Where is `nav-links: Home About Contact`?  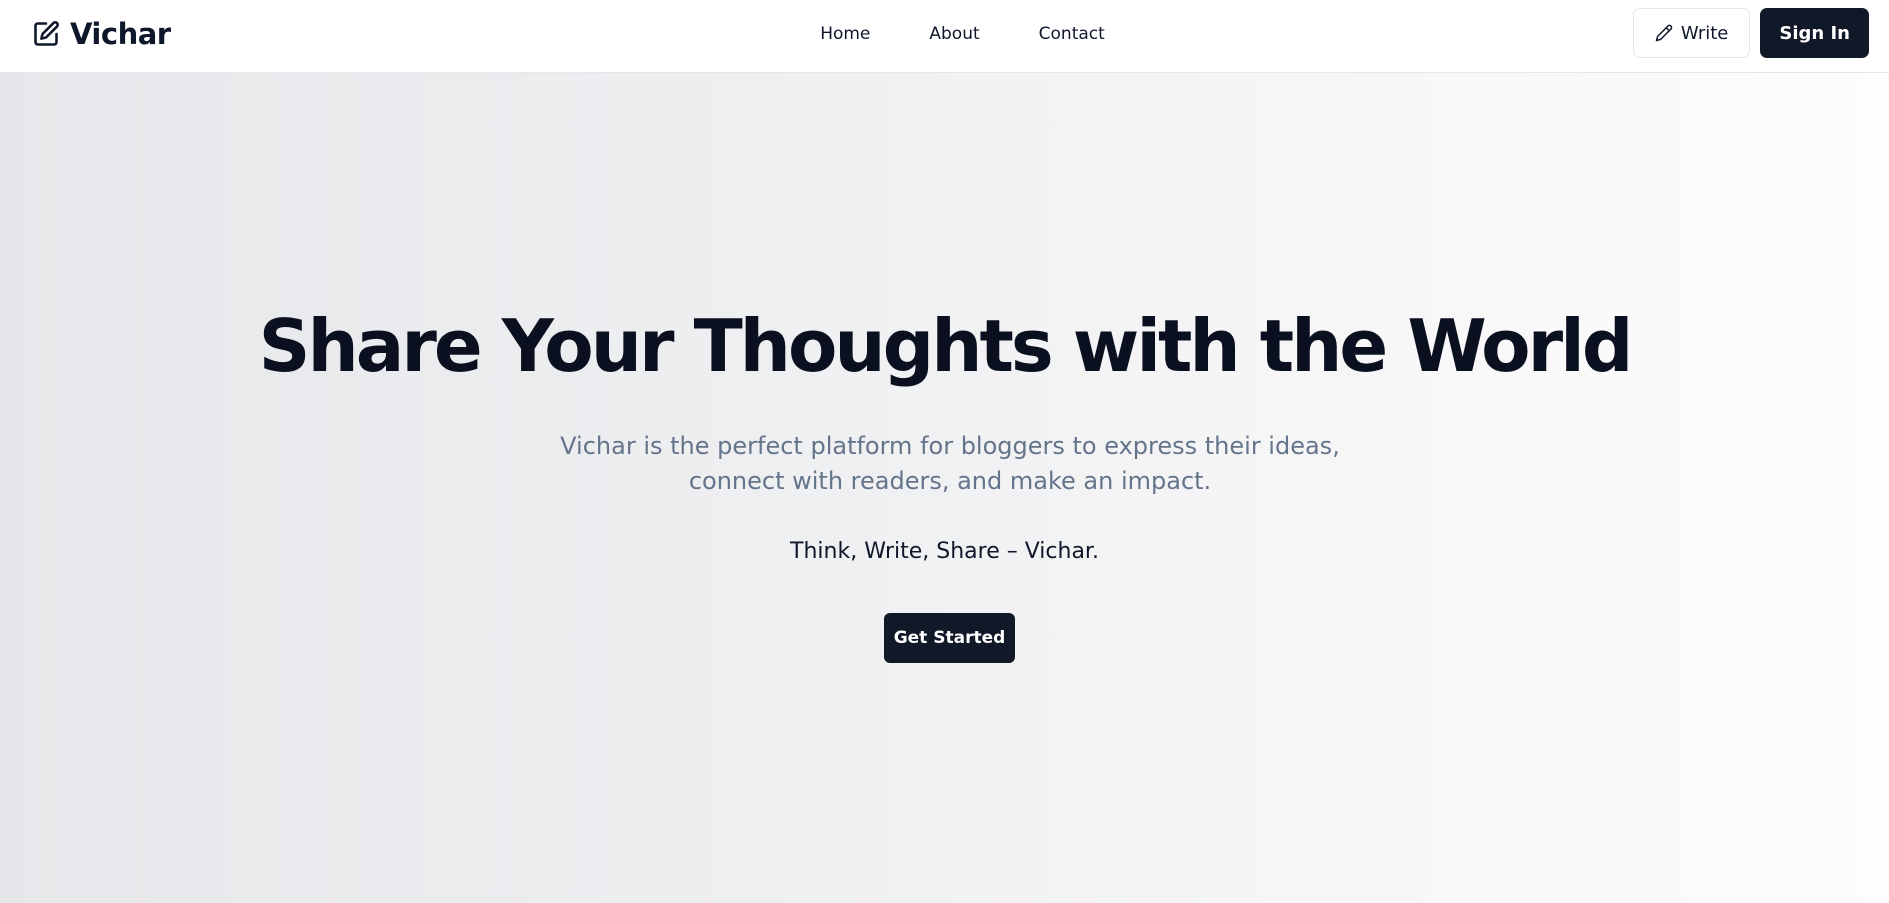
nav-links: Home About Contact is located at coordinates (962, 34).